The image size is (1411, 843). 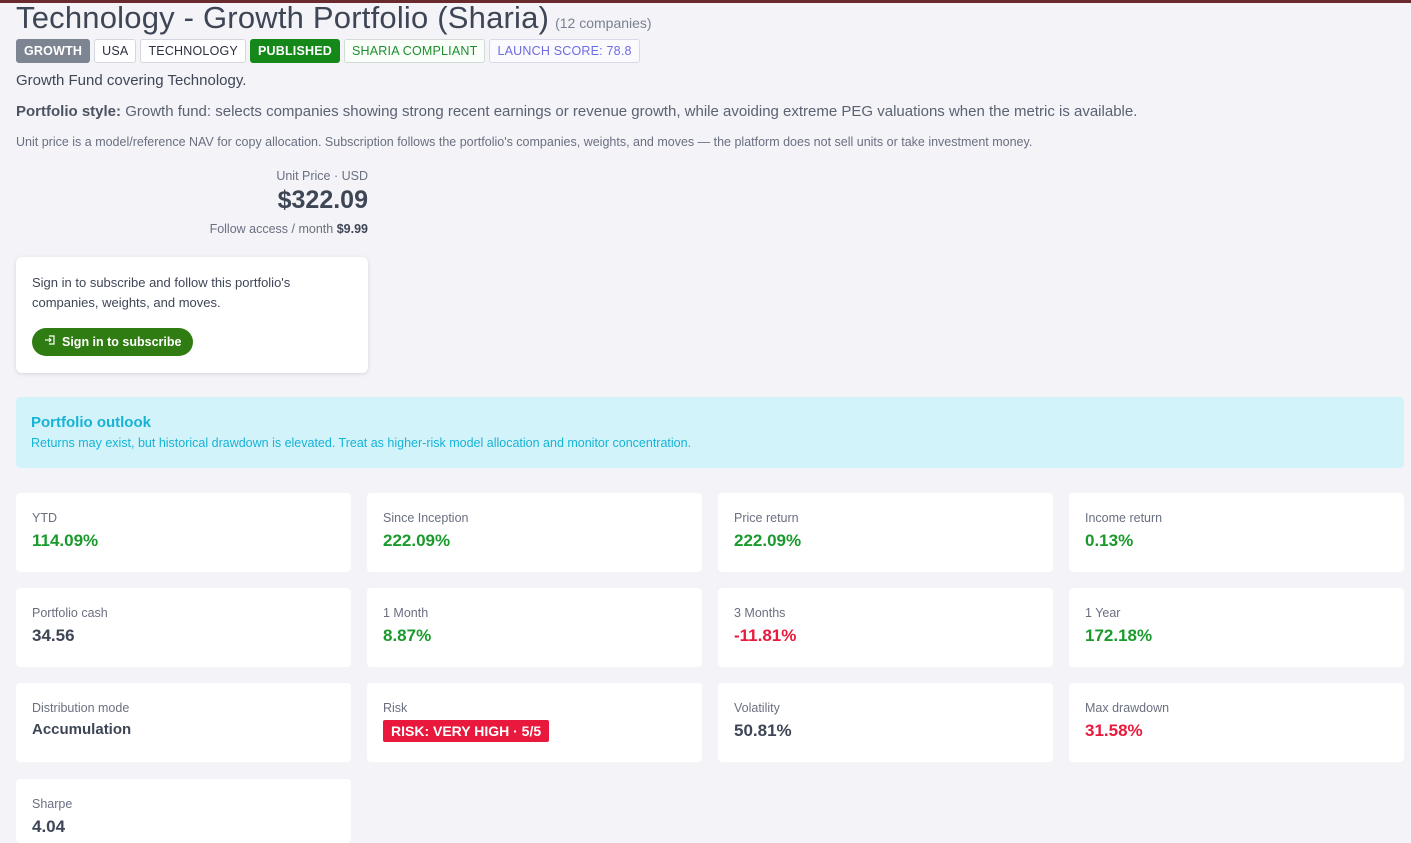 I want to click on stat-label: Volatility, so click(x=757, y=708).